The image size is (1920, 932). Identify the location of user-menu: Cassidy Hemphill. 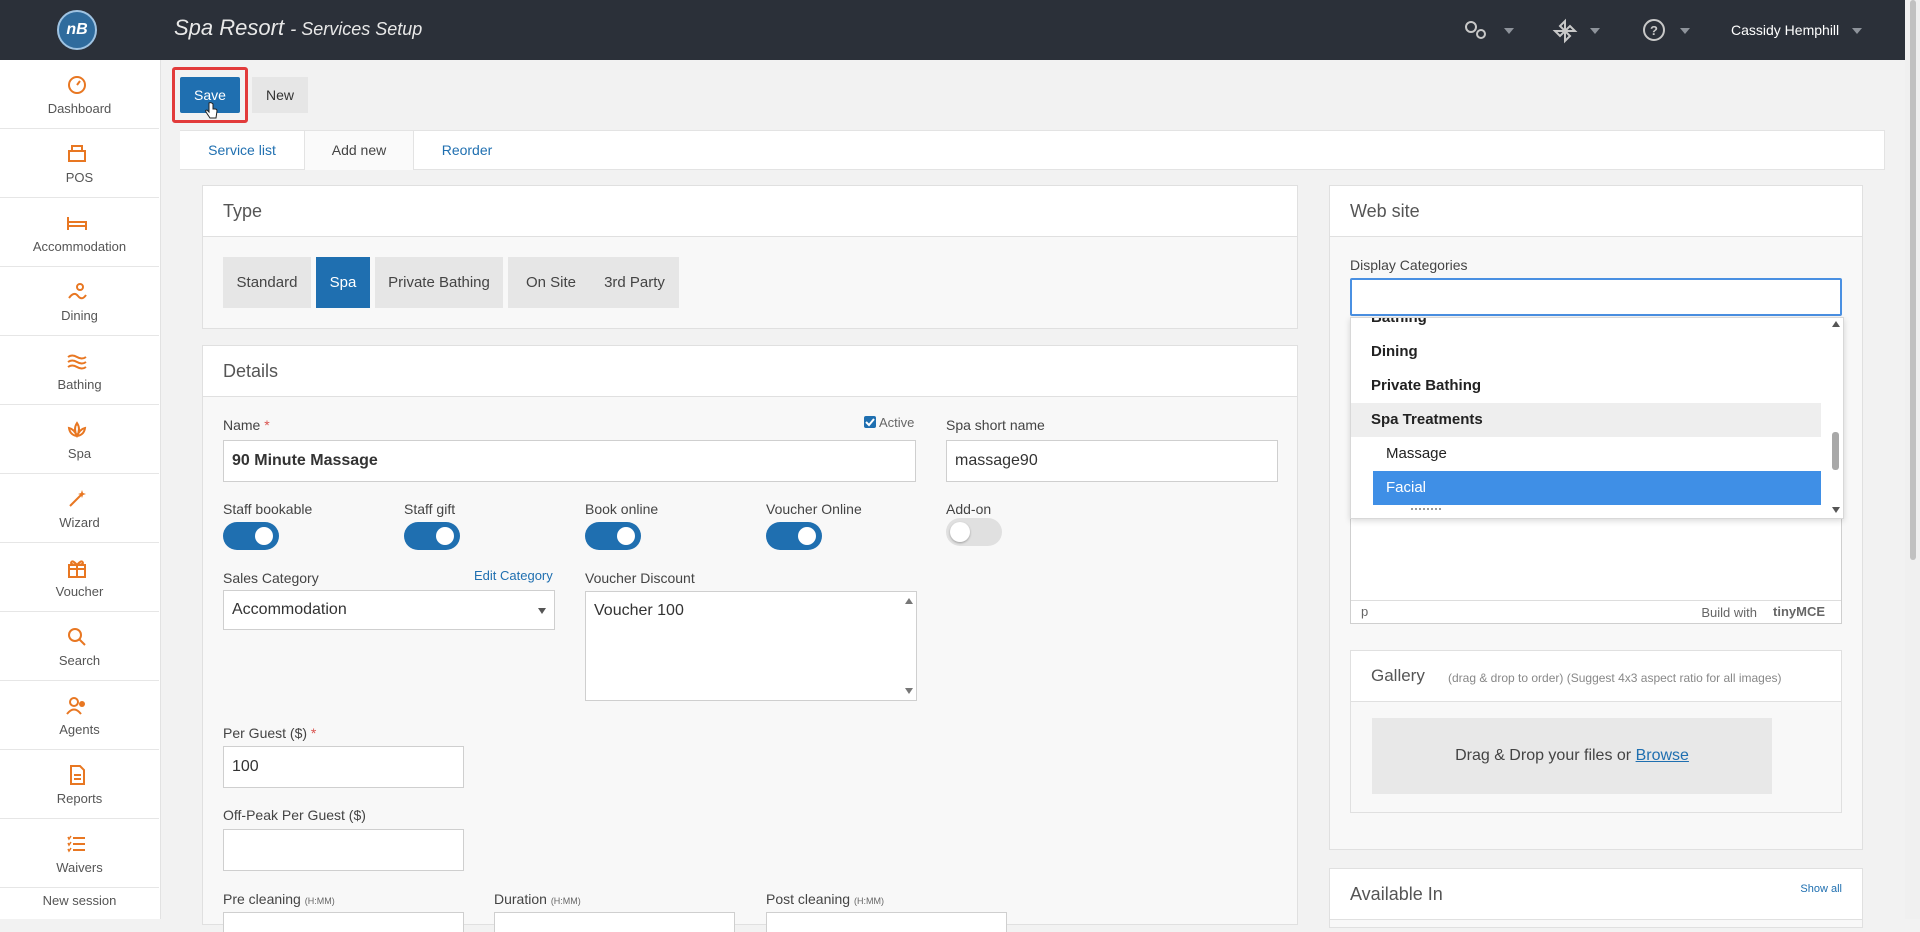
(1785, 30).